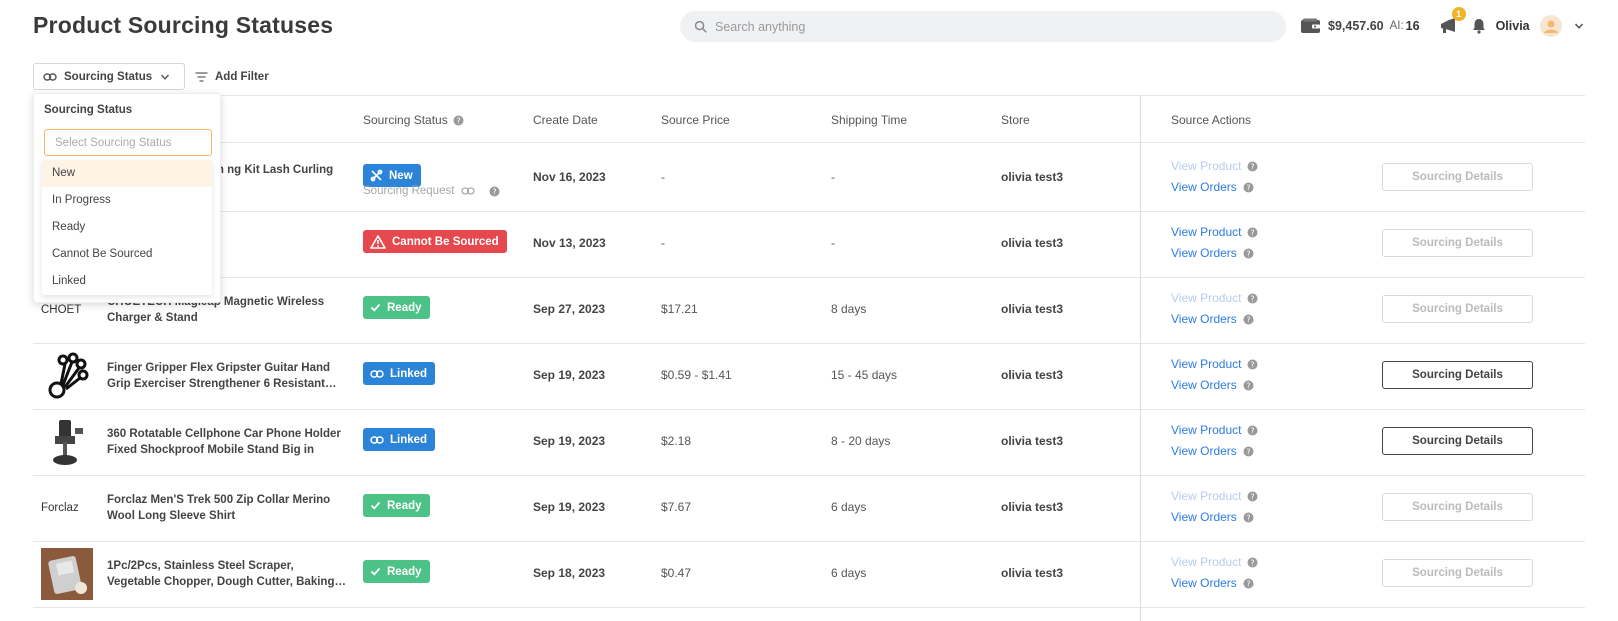 Image resolution: width=1618 pixels, height=621 pixels. What do you see at coordinates (127, 173) in the screenshot?
I see `dropdown-option-new: New` at bounding box center [127, 173].